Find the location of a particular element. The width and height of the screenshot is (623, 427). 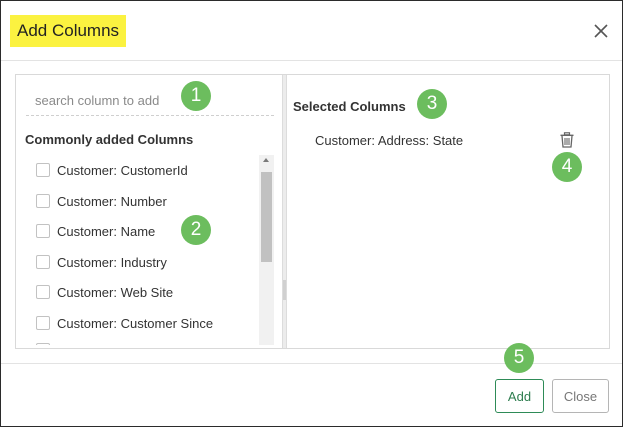

list-item-label: Customer: Number is located at coordinates (112, 201).